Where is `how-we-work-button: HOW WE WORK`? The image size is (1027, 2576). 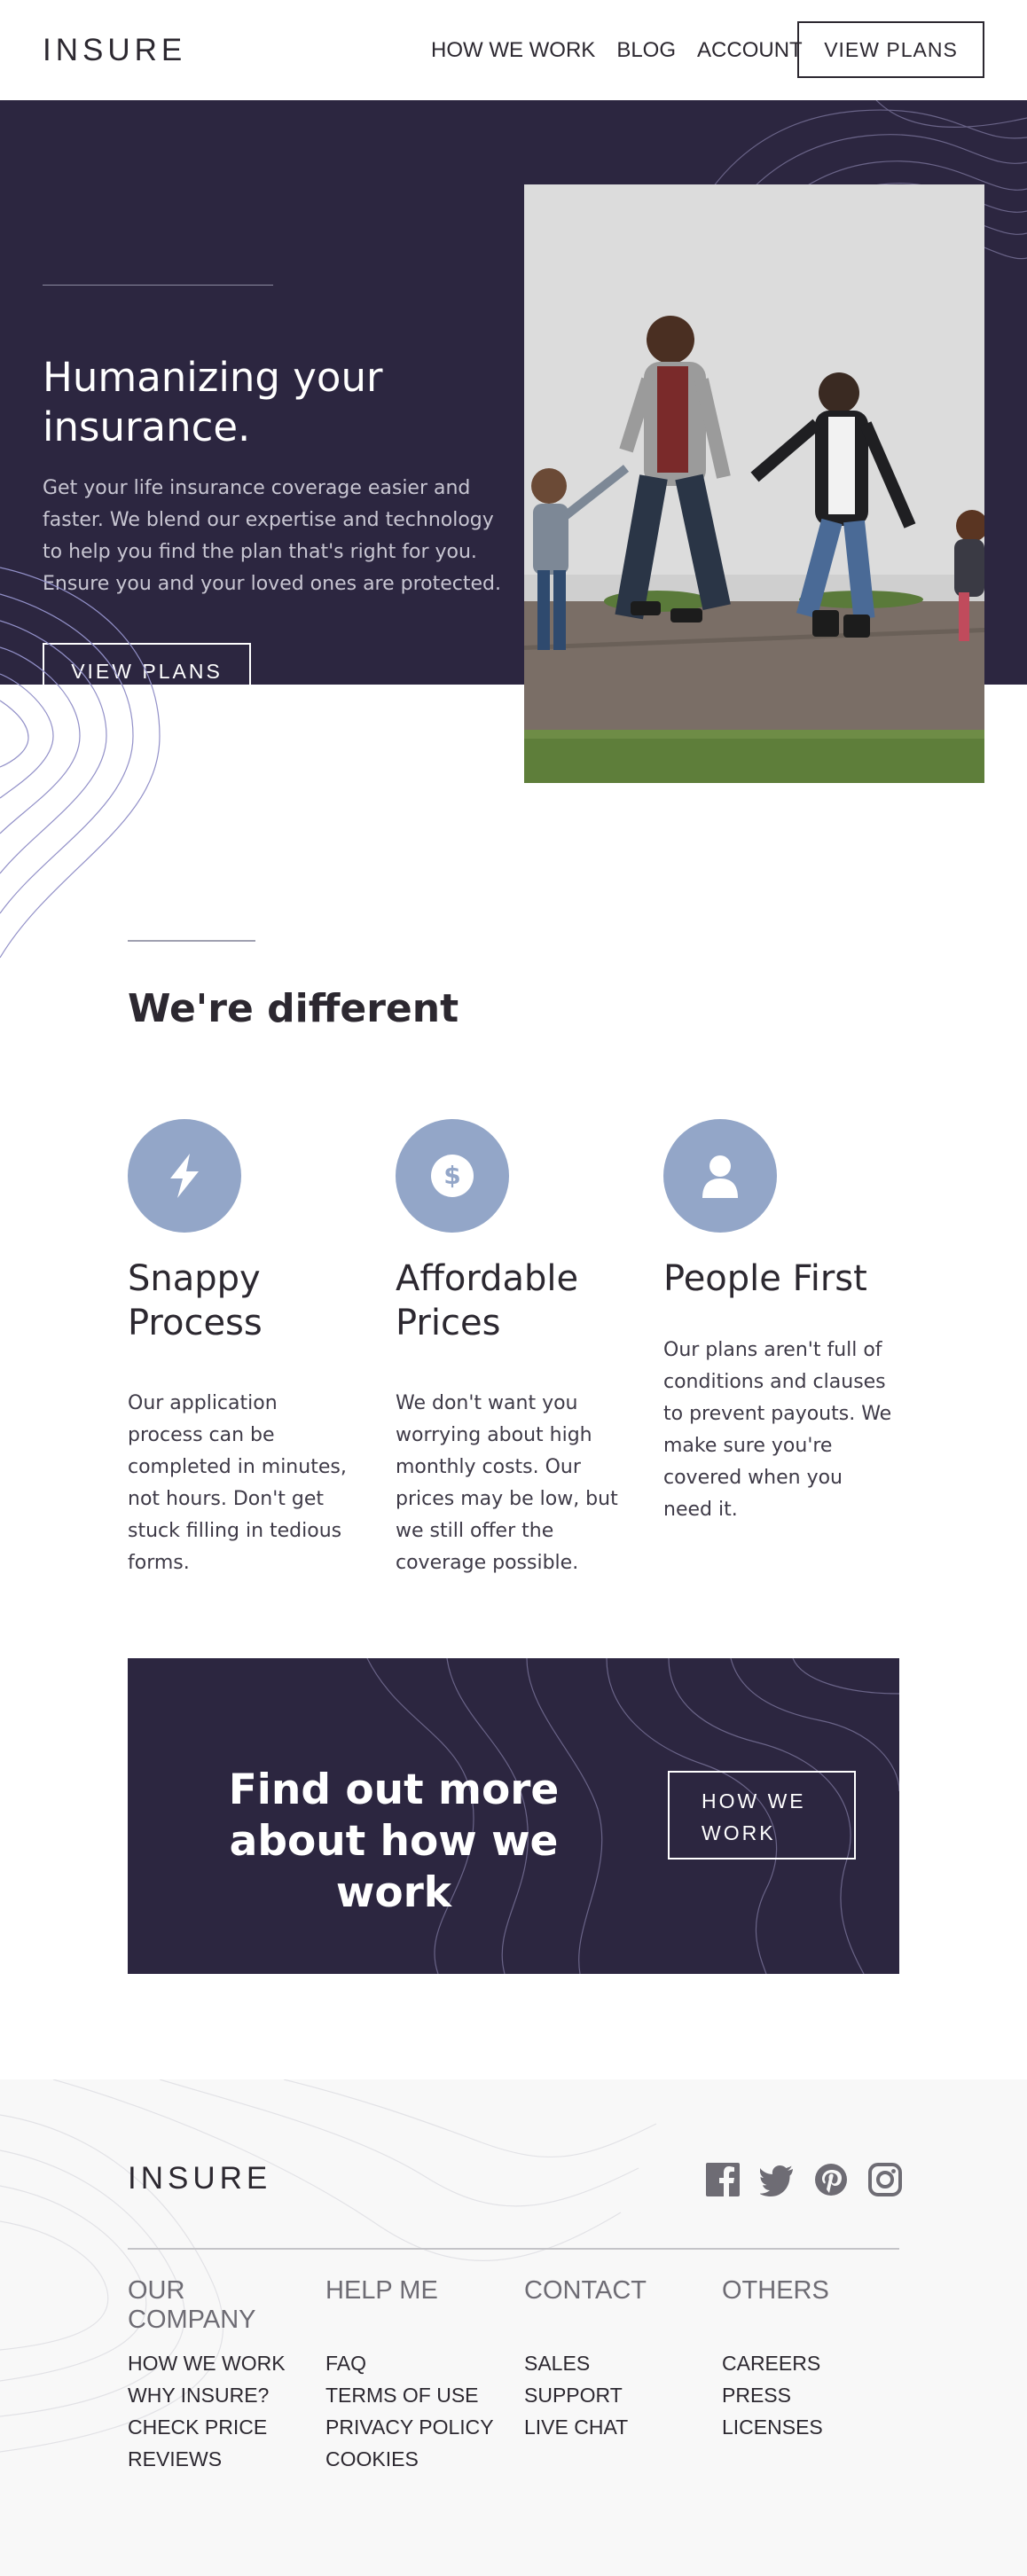
how-we-work-button: HOW WE WORK is located at coordinates (762, 1815).